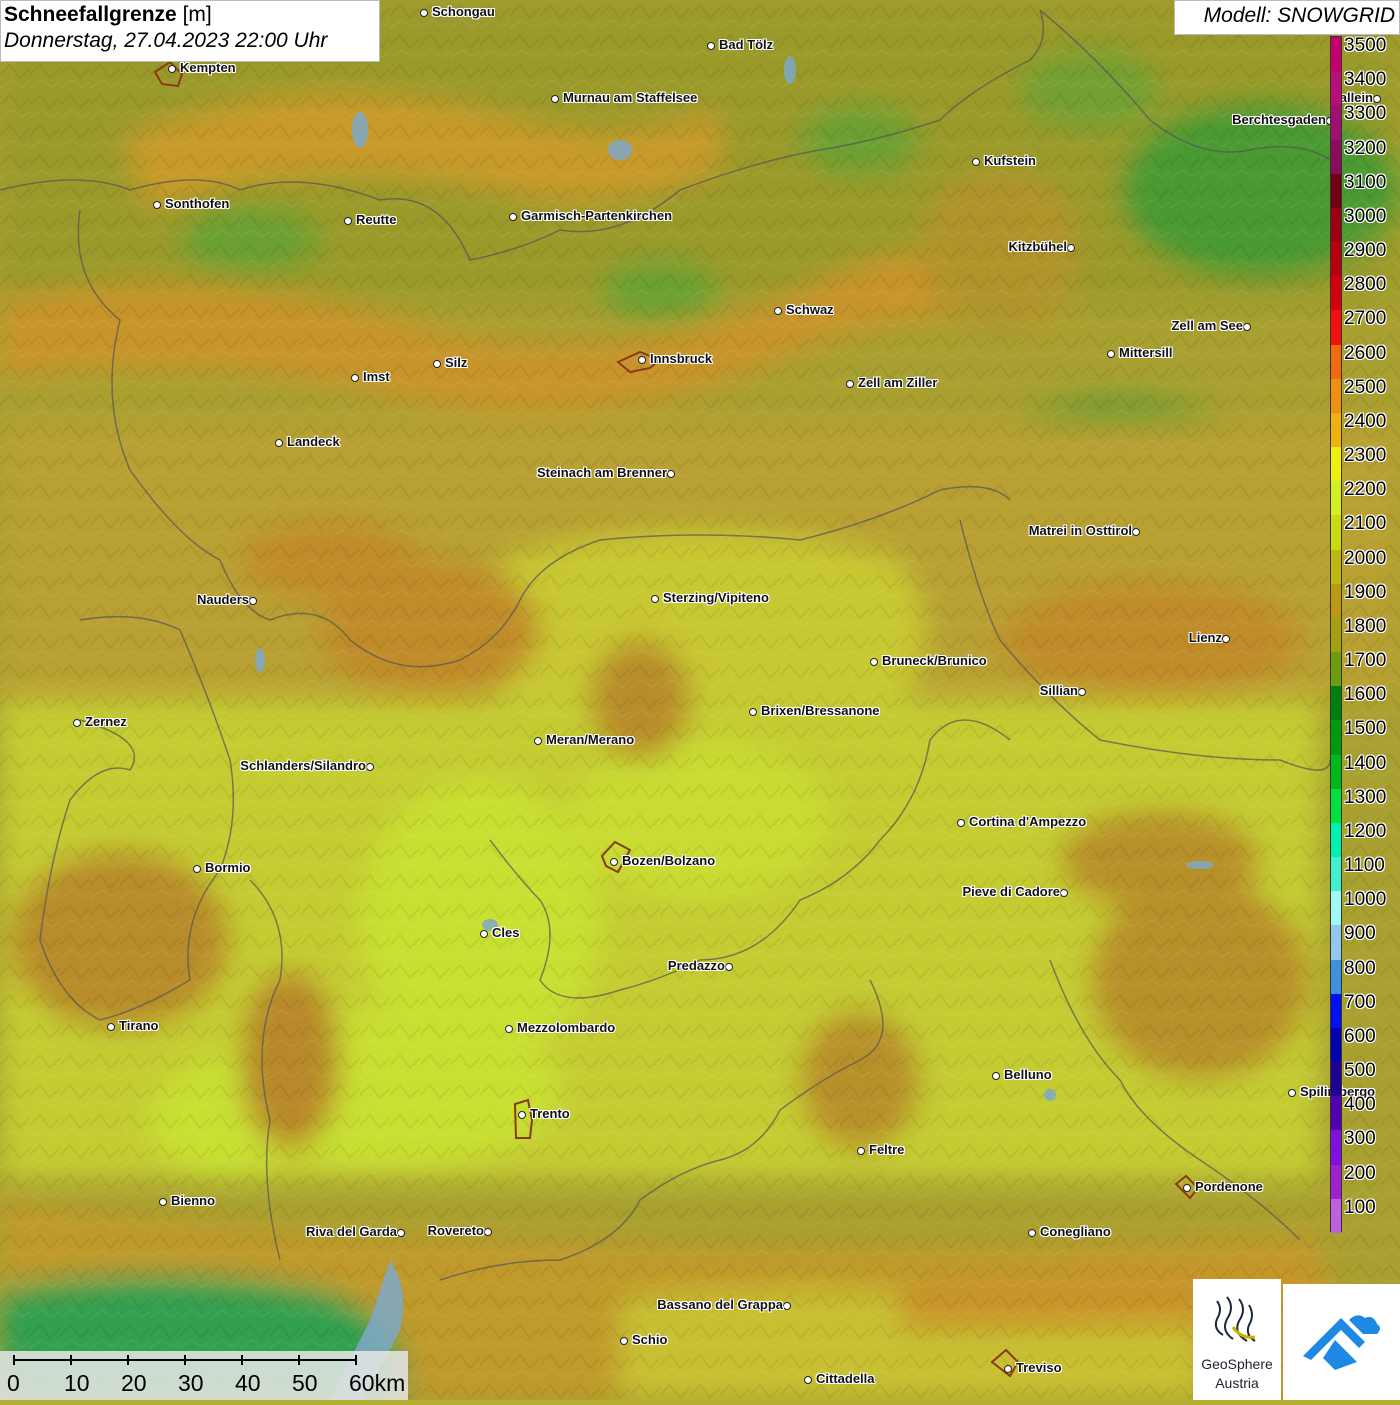 This screenshot has width=1400, height=1405. What do you see at coordinates (1365, 421) in the screenshot?
I see `legend-label: 2400` at bounding box center [1365, 421].